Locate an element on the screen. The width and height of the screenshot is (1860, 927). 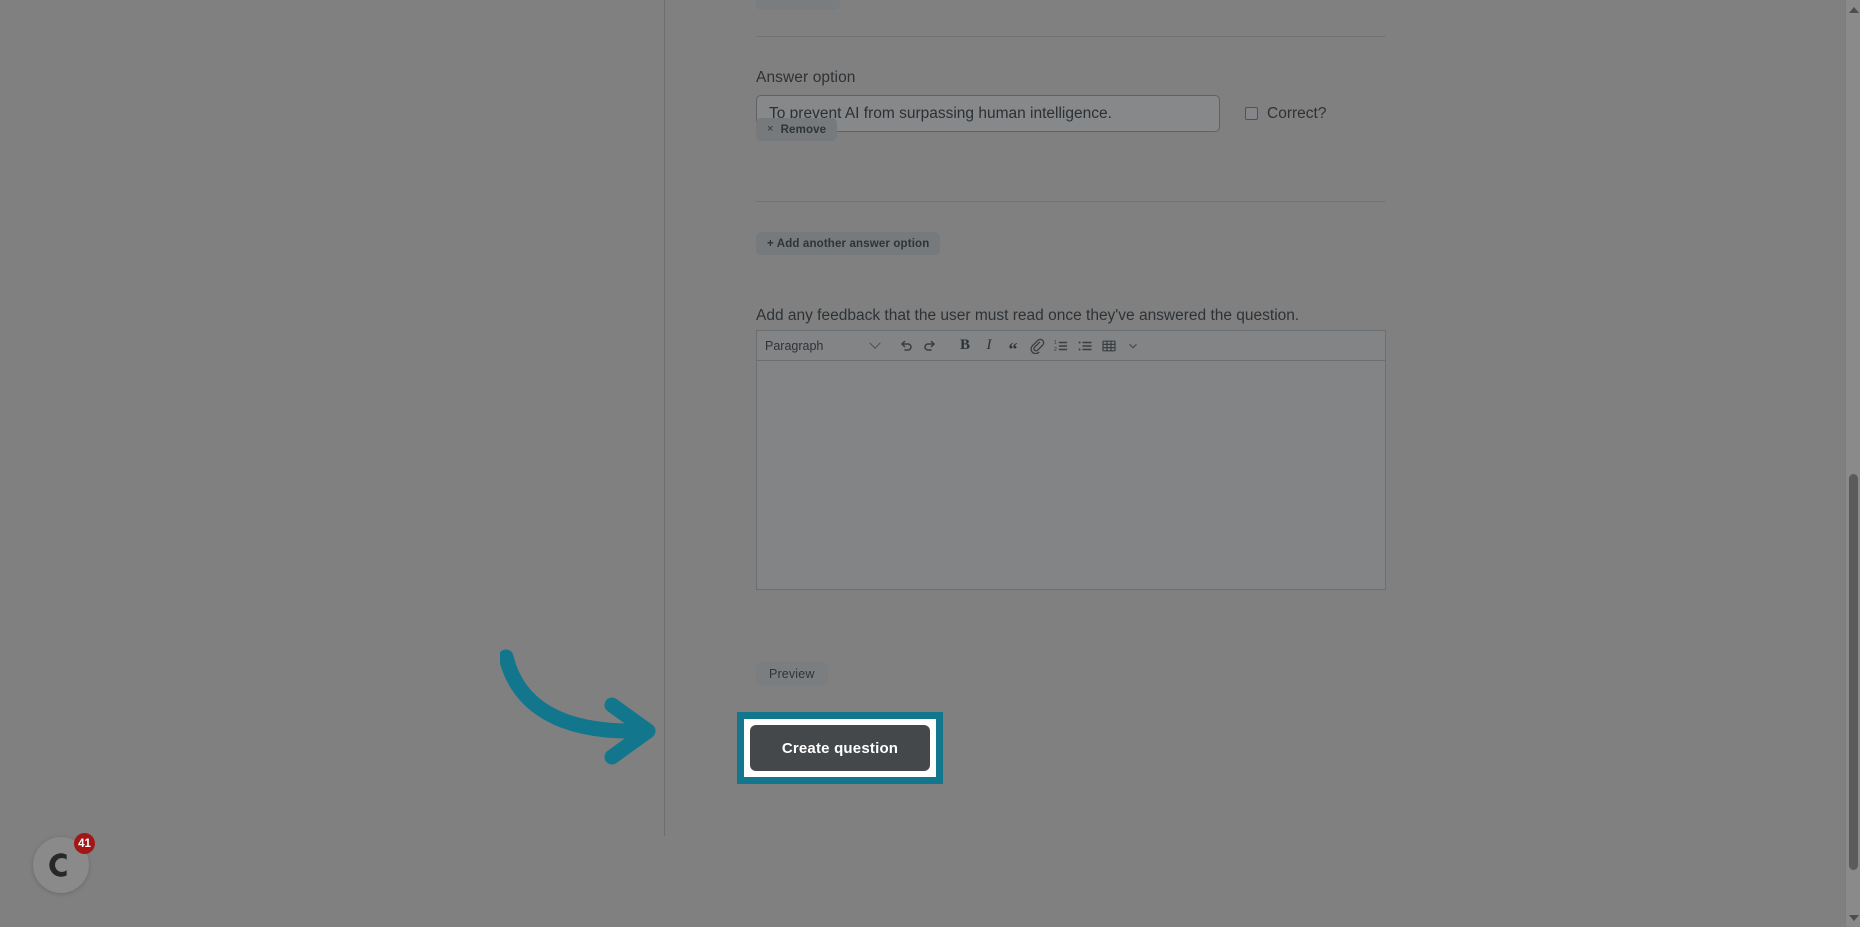
remove-answer-option-button: × Remove is located at coordinates (797, 129).